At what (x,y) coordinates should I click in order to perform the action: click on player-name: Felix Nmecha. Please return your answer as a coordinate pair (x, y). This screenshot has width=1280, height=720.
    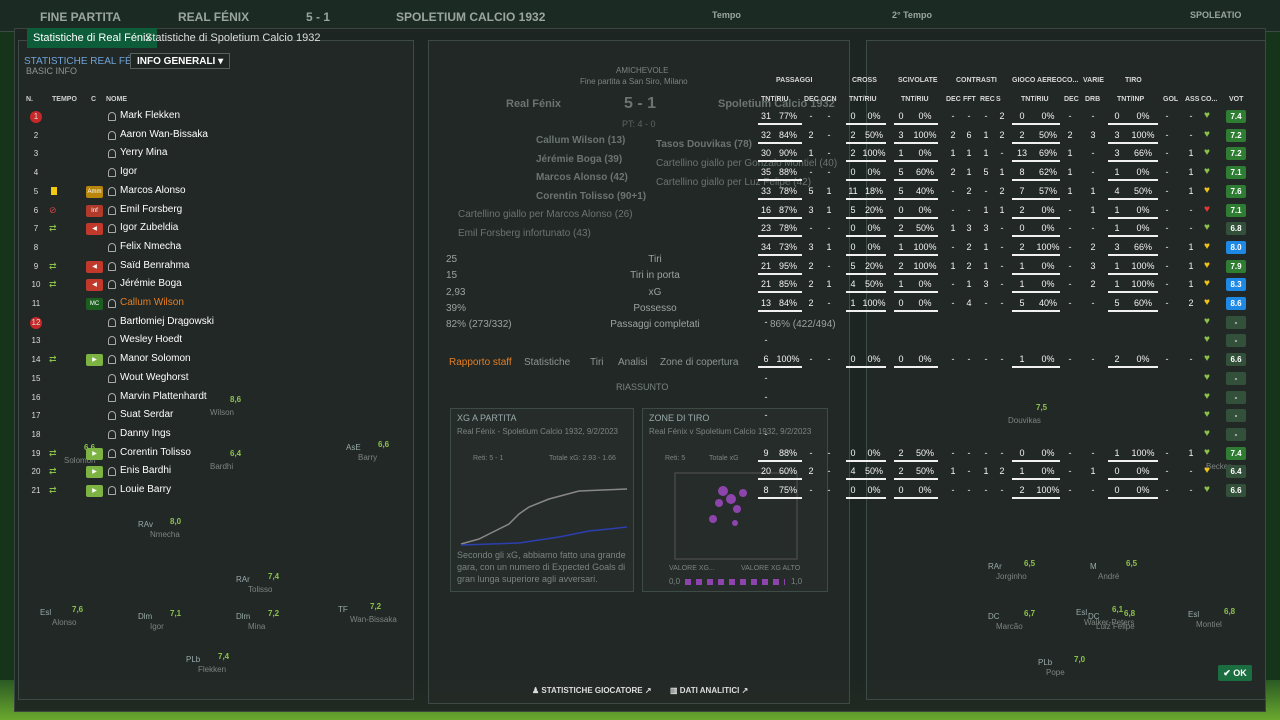
    Looking at the image, I should click on (150, 246).